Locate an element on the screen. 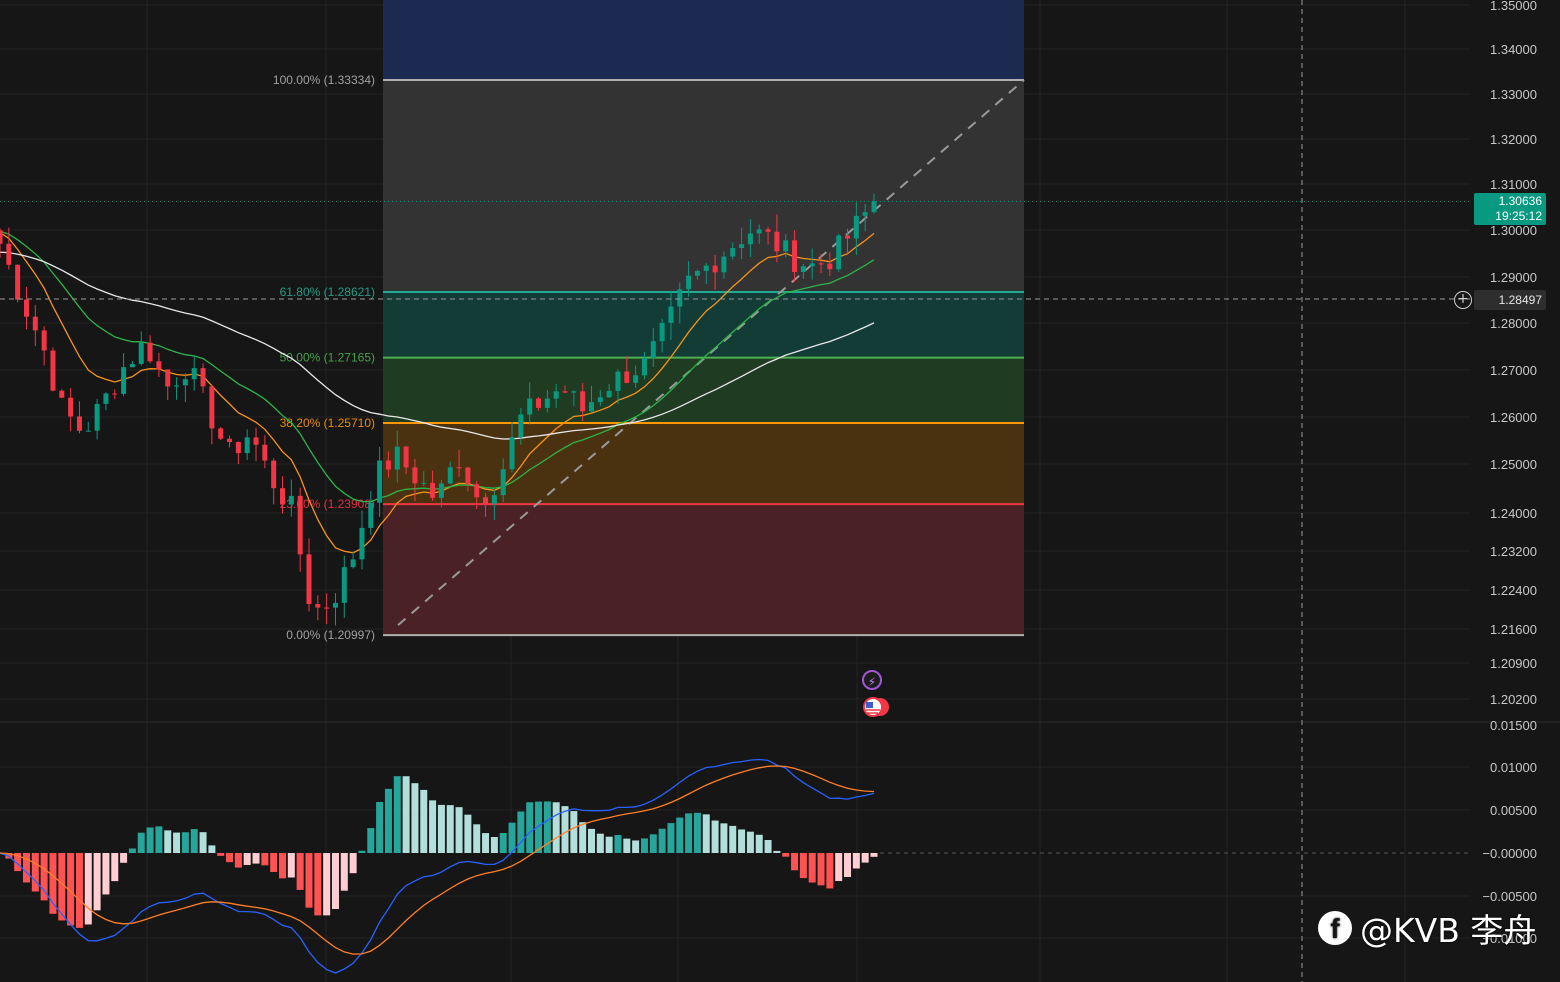 The image size is (1560, 982). macd-line is located at coordinates (437, 866).